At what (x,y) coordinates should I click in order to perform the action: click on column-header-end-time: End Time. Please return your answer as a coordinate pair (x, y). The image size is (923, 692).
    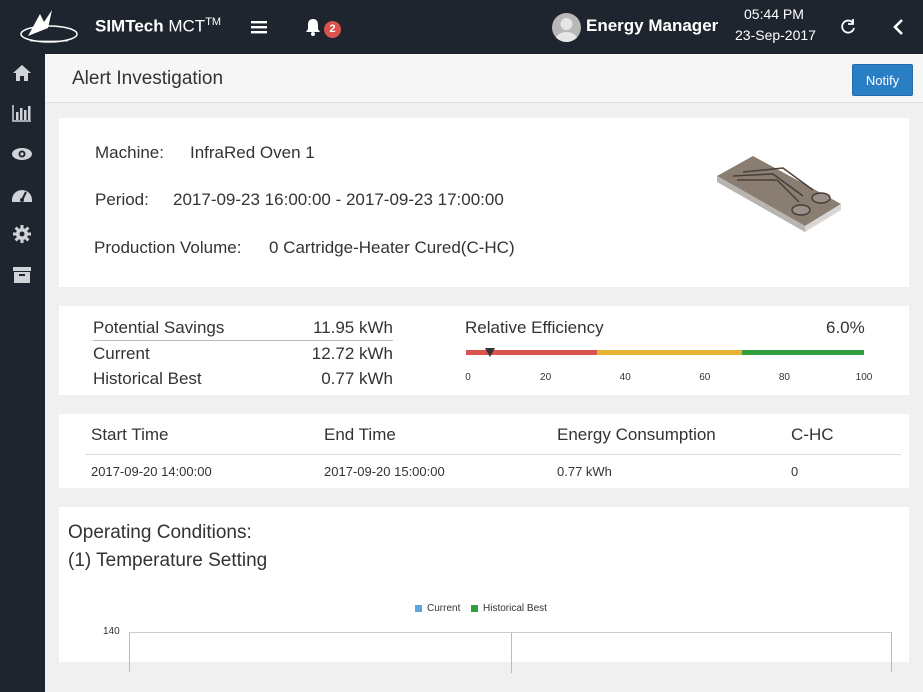
    Looking at the image, I should click on (360, 434).